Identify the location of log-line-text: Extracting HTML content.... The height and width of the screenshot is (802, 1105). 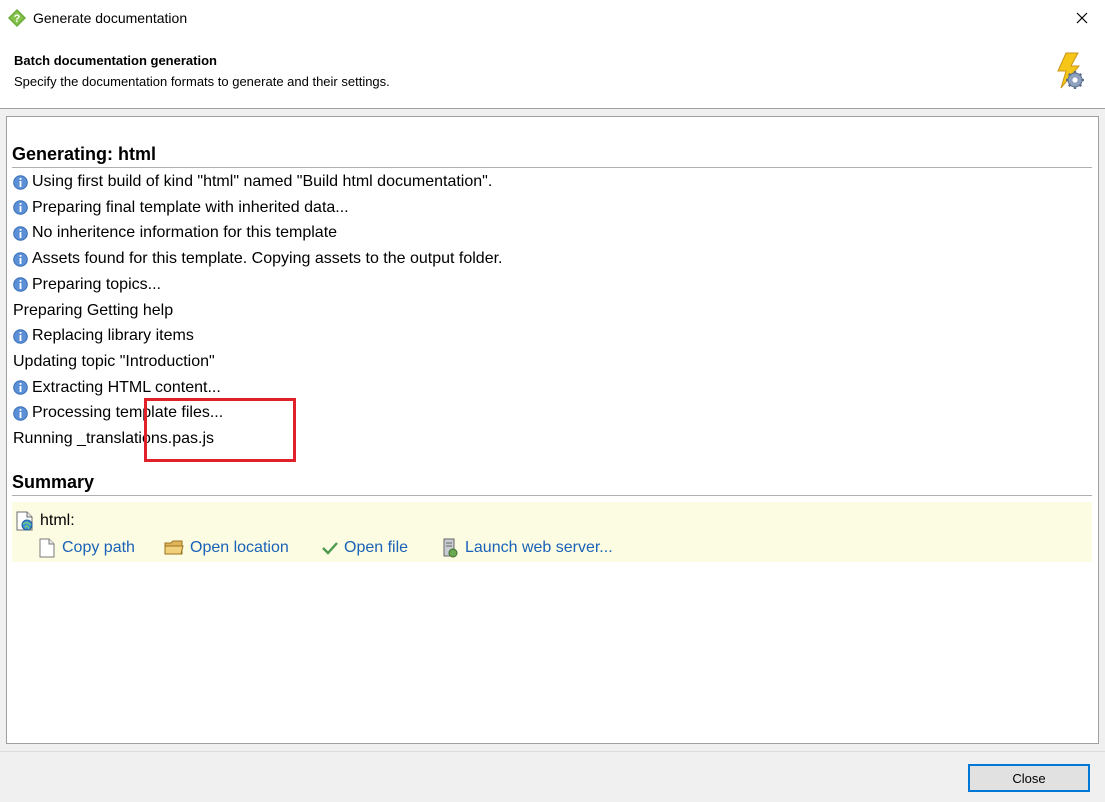
(126, 387).